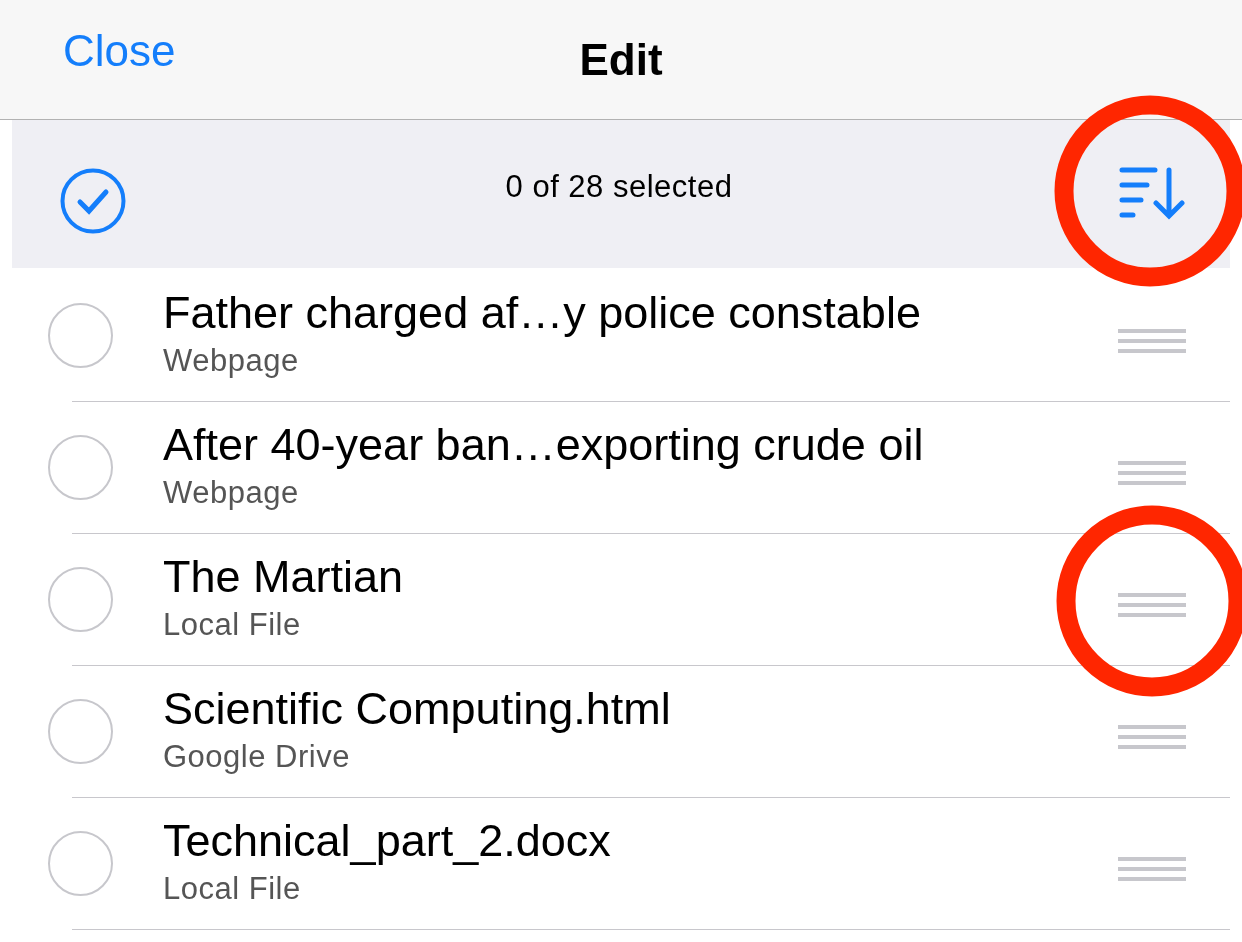  What do you see at coordinates (417, 708) in the screenshot?
I see `item-title: Scientific Computing.html` at bounding box center [417, 708].